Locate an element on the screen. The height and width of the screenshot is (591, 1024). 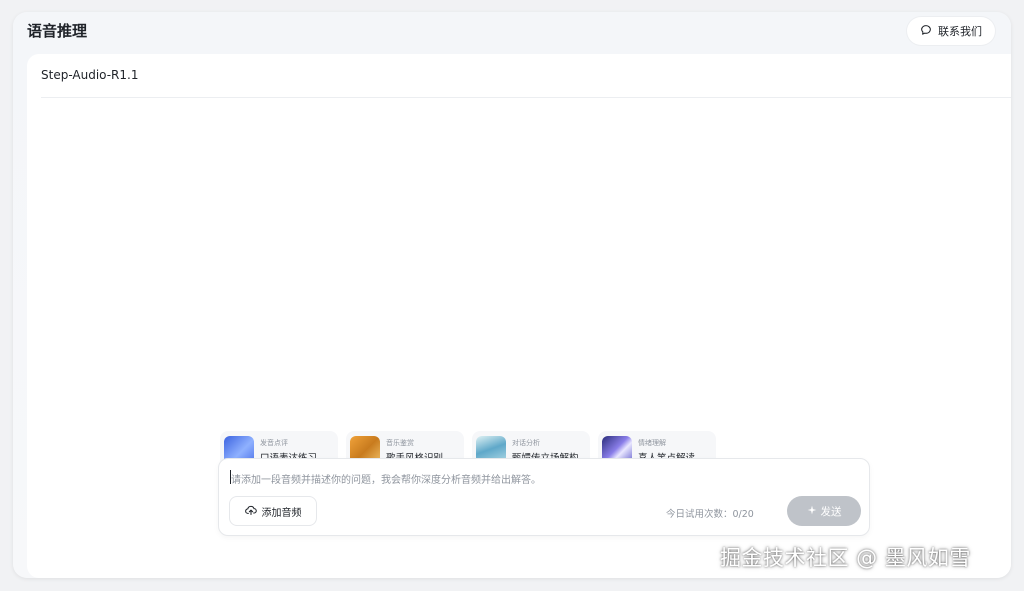
cloud-upload-icon is located at coordinates (250, 511).